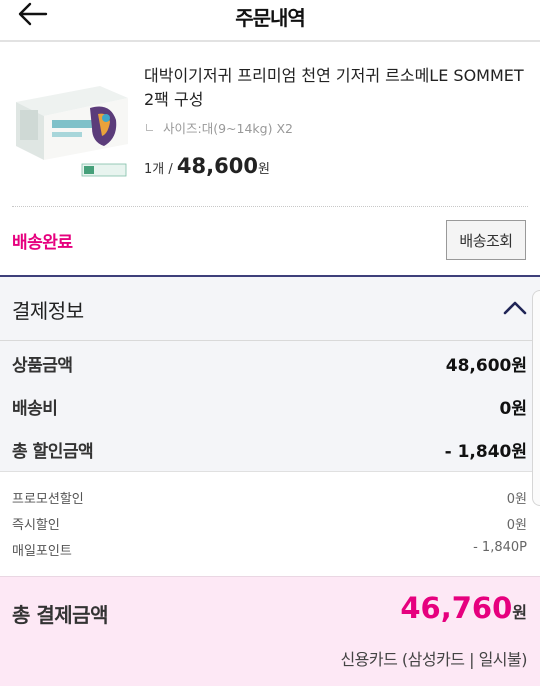 Image resolution: width=540 pixels, height=686 pixels. Describe the element at coordinates (519, 612) in the screenshot. I see `total-payment-unit: 원` at that location.